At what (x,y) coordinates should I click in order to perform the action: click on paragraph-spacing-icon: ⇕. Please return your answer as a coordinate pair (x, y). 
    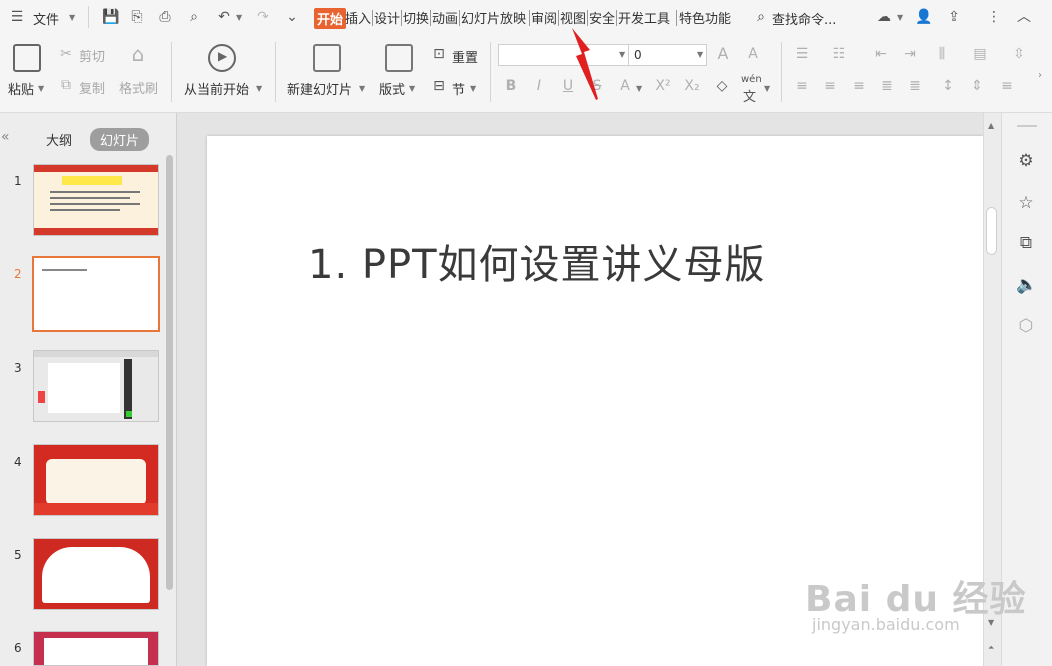
    Looking at the image, I should click on (977, 86).